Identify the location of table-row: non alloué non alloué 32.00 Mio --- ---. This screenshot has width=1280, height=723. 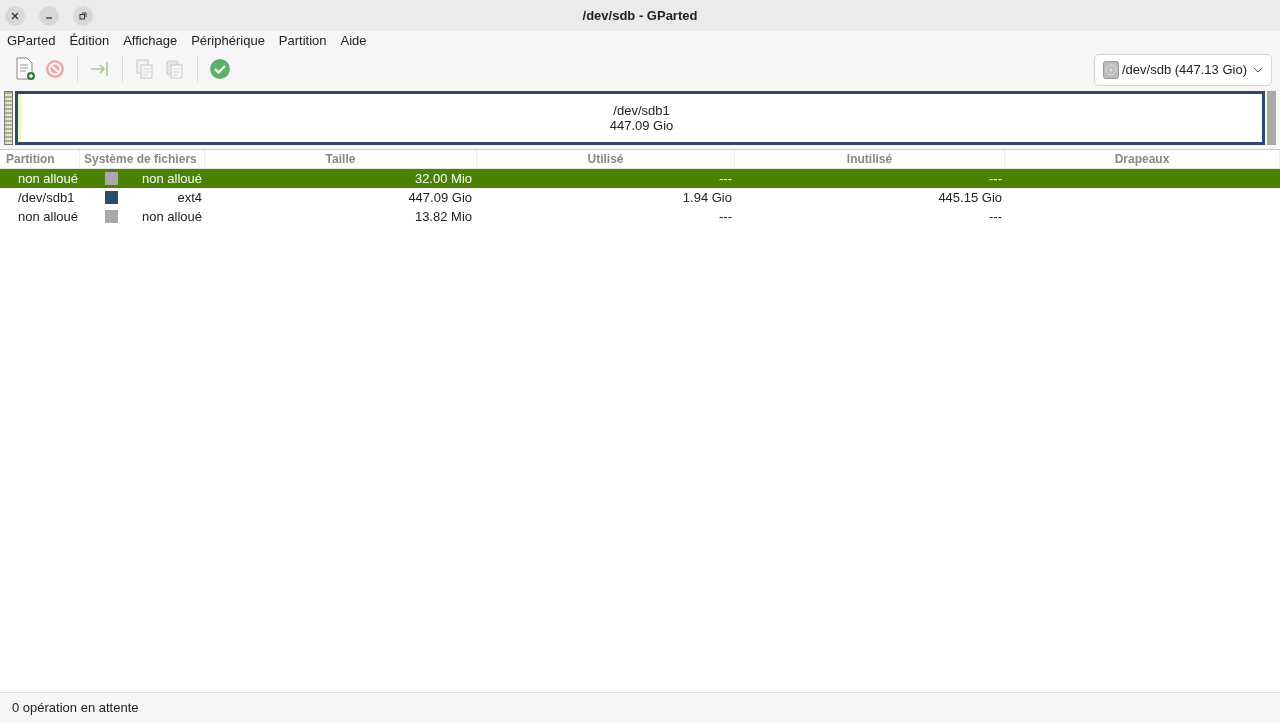
(640, 178).